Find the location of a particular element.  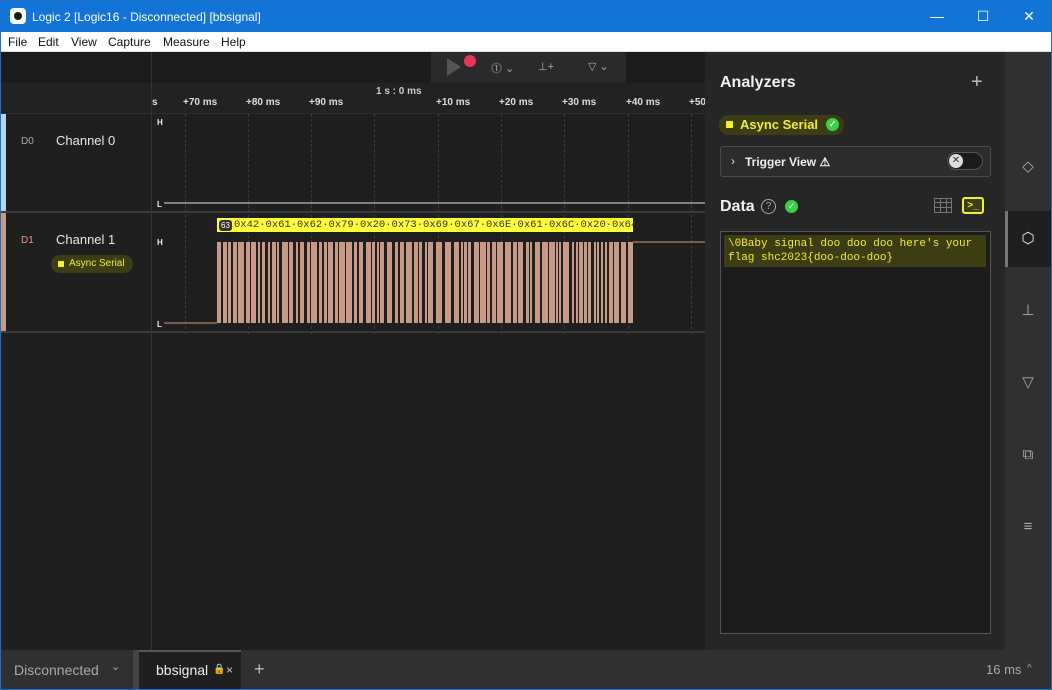

menu-help: Help is located at coordinates (233, 42).